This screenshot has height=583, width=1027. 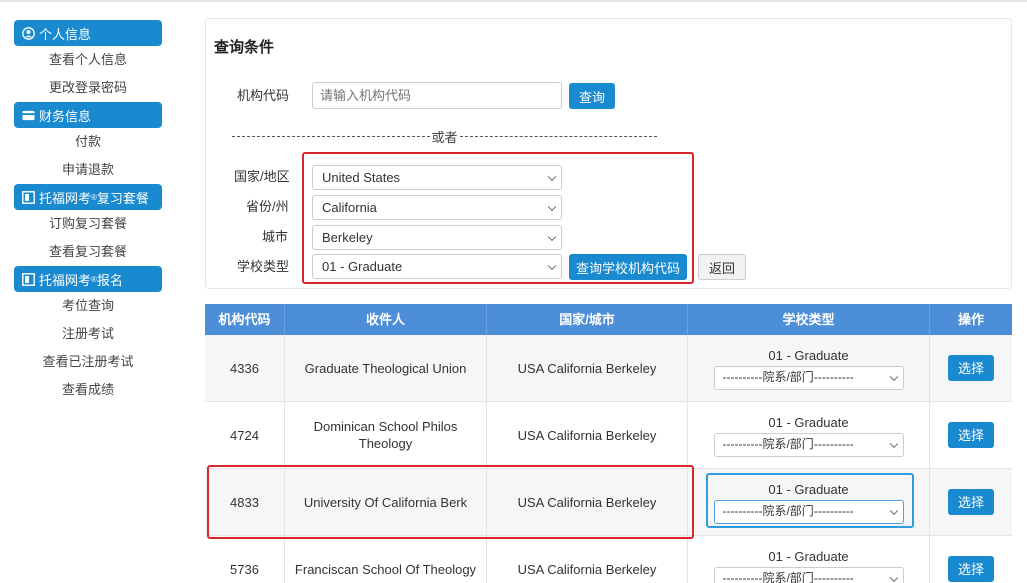 I want to click on institution-code: 4724, so click(x=245, y=435).